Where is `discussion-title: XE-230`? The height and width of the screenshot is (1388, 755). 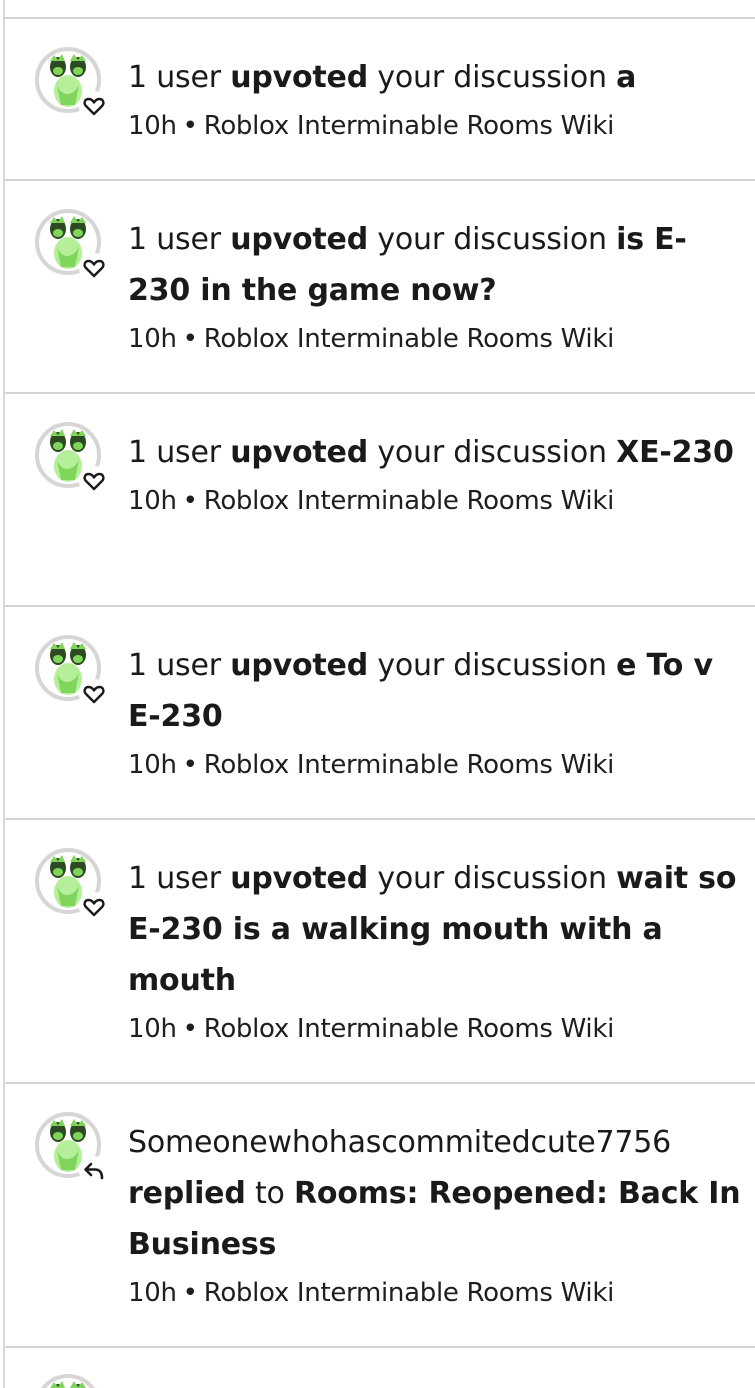
discussion-title: XE-230 is located at coordinates (675, 452).